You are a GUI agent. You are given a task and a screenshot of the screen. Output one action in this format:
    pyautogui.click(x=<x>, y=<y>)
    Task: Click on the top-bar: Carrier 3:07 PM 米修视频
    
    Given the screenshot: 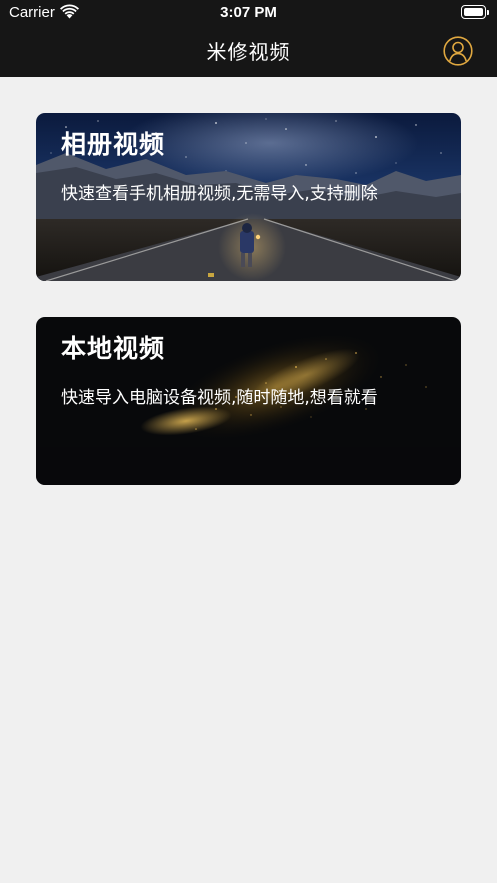 What is the action you would take?
    pyautogui.click(x=248, y=38)
    